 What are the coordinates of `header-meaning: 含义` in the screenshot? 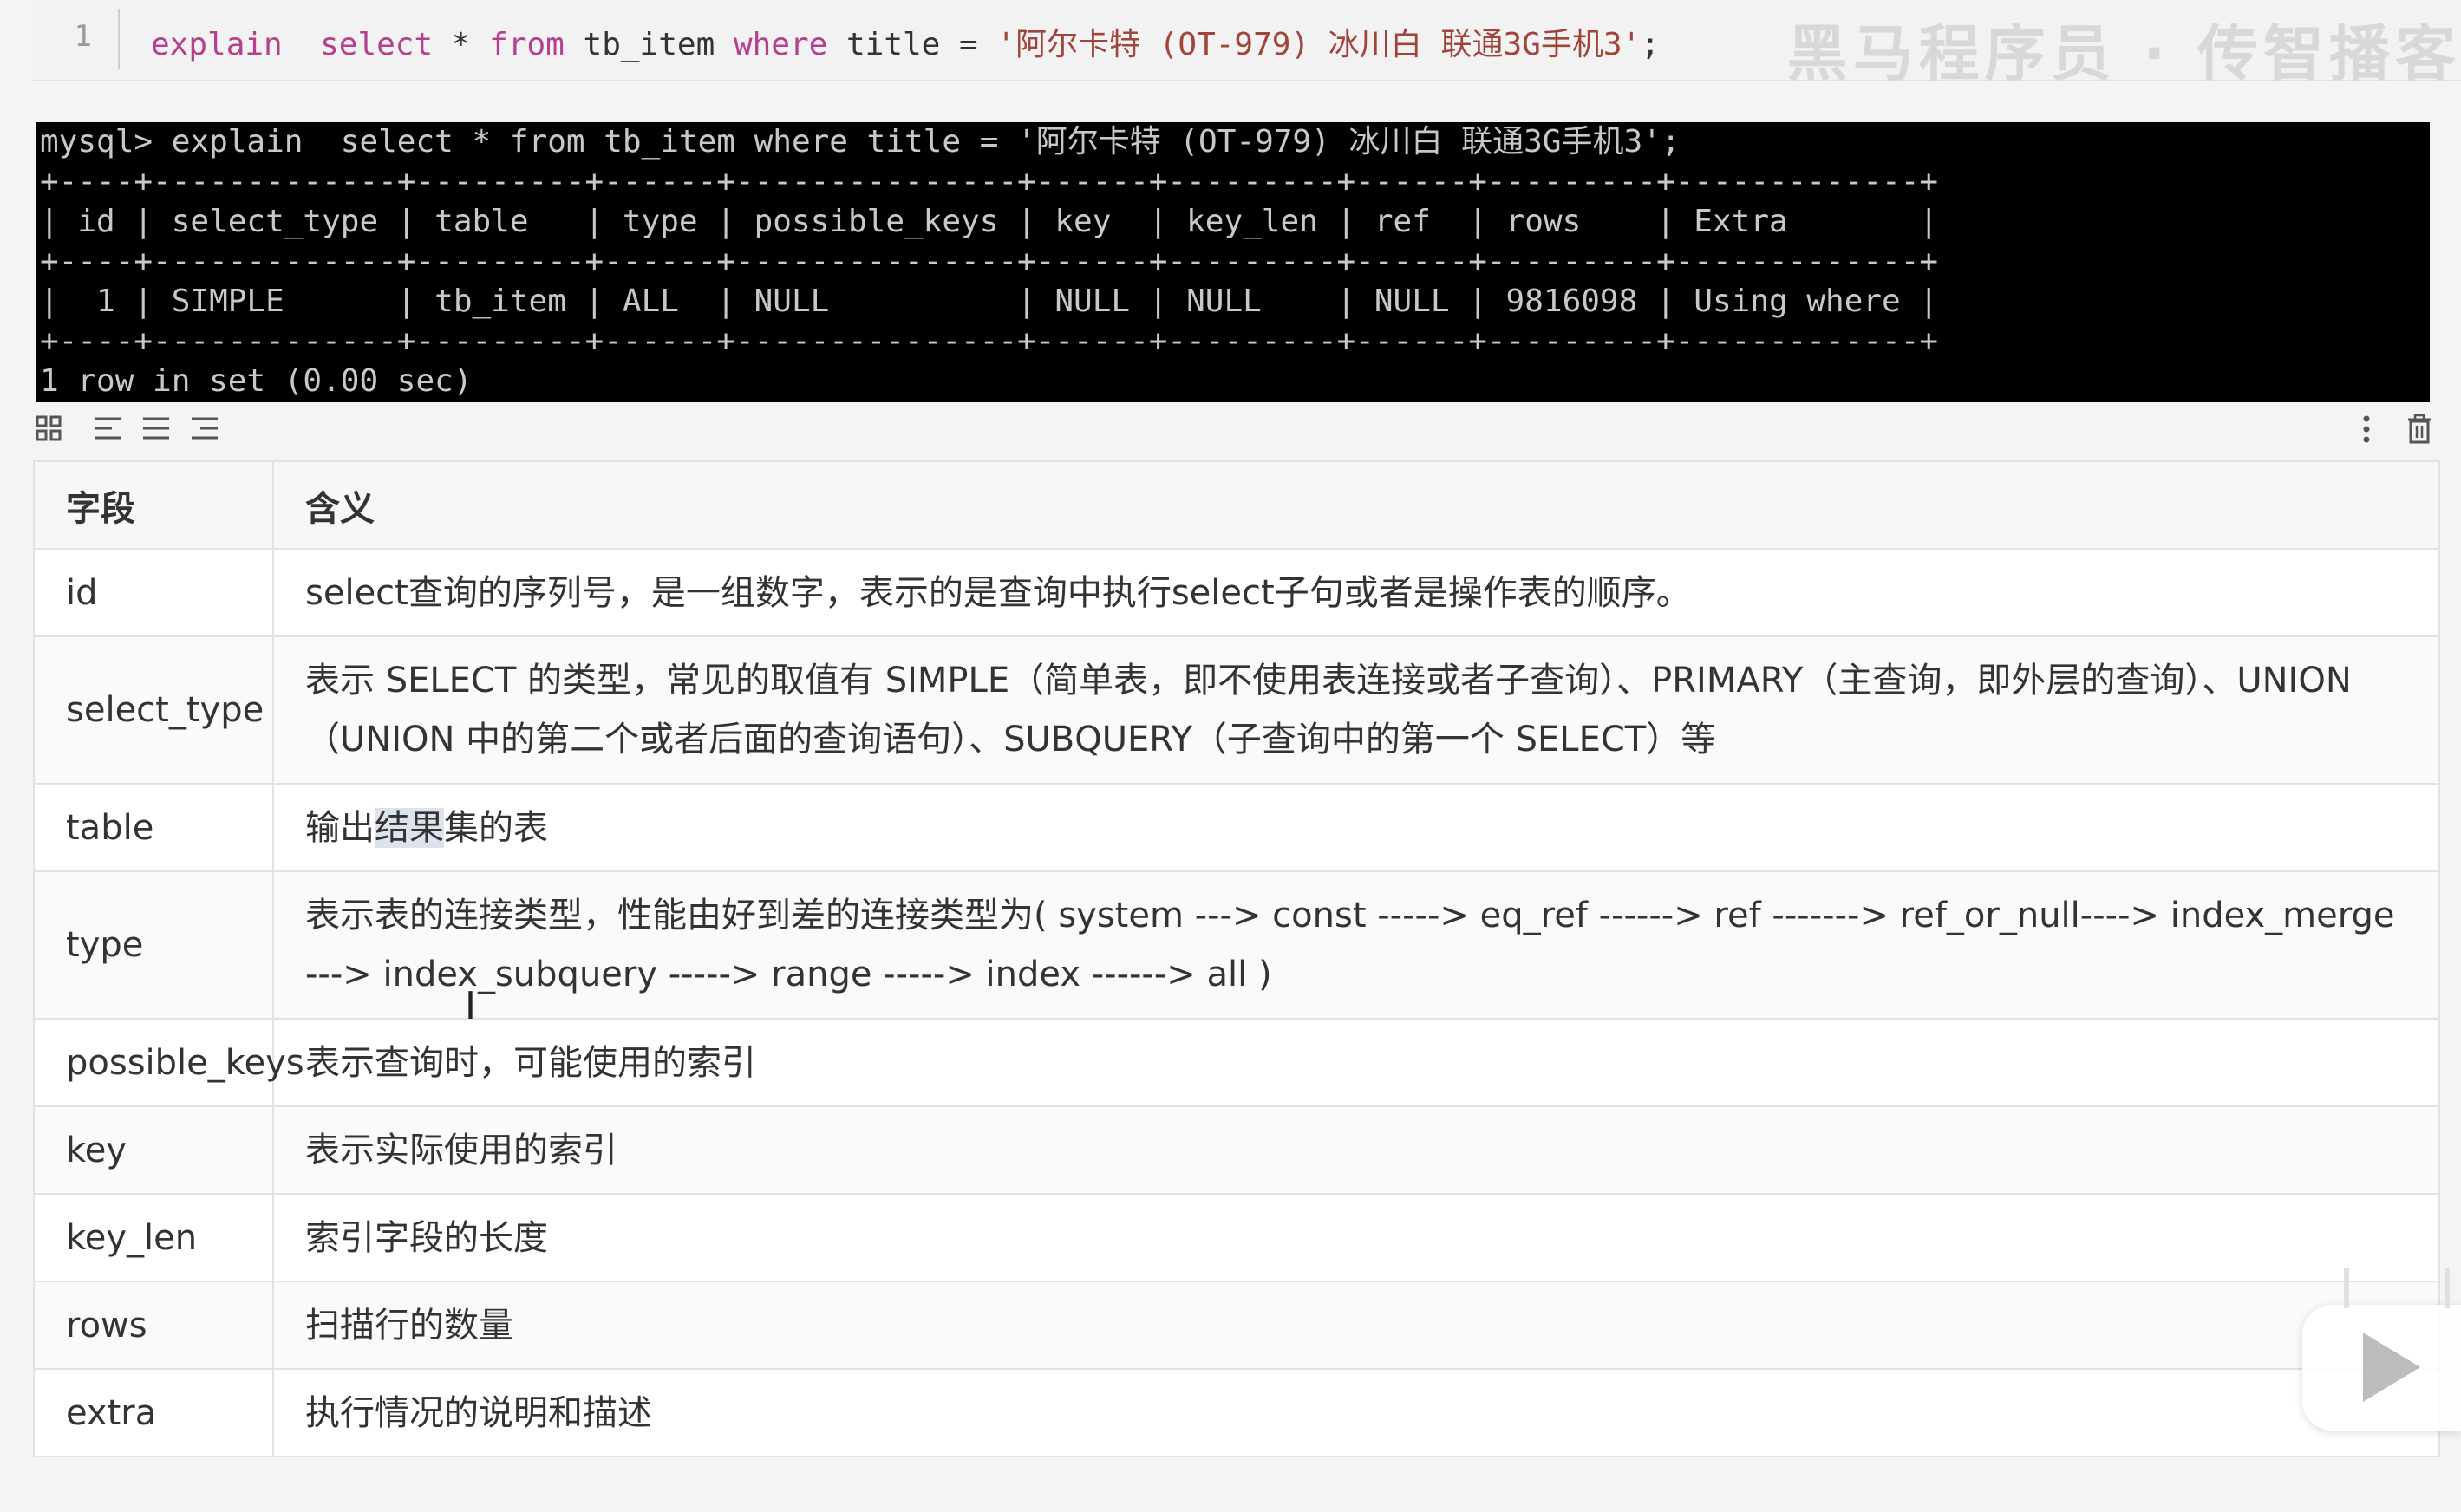 It's located at (1356, 505).